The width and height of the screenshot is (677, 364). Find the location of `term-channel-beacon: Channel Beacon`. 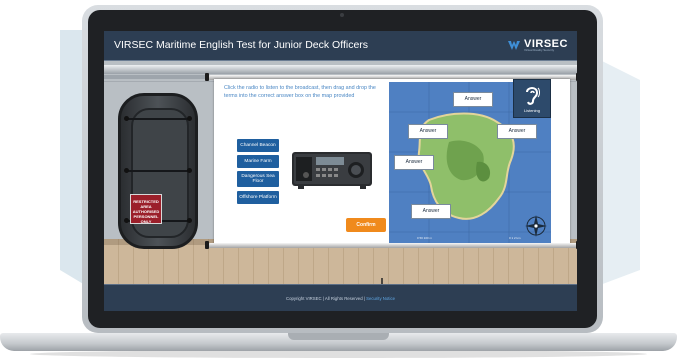

term-channel-beacon: Channel Beacon is located at coordinates (258, 145).